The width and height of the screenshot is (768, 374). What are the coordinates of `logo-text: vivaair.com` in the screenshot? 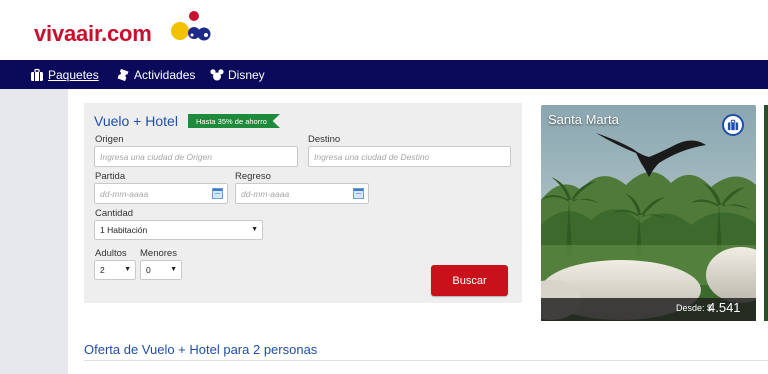 It's located at (93, 33).